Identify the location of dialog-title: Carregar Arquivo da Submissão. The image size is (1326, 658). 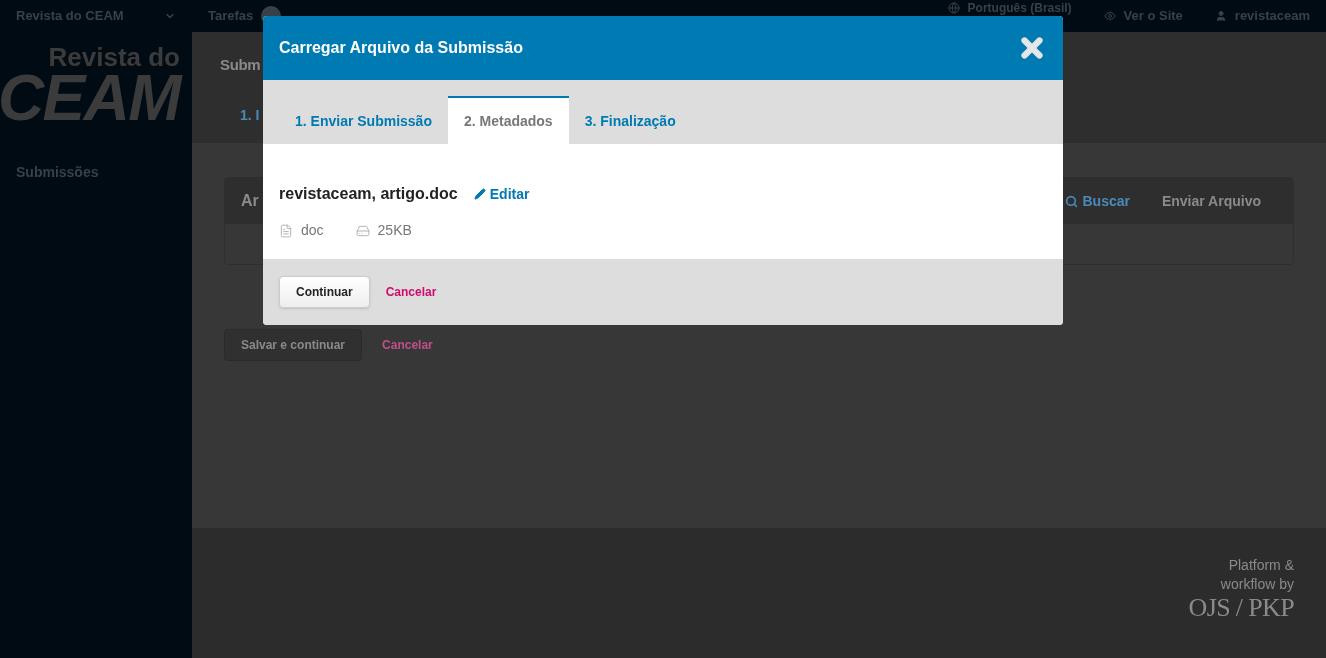
(401, 48).